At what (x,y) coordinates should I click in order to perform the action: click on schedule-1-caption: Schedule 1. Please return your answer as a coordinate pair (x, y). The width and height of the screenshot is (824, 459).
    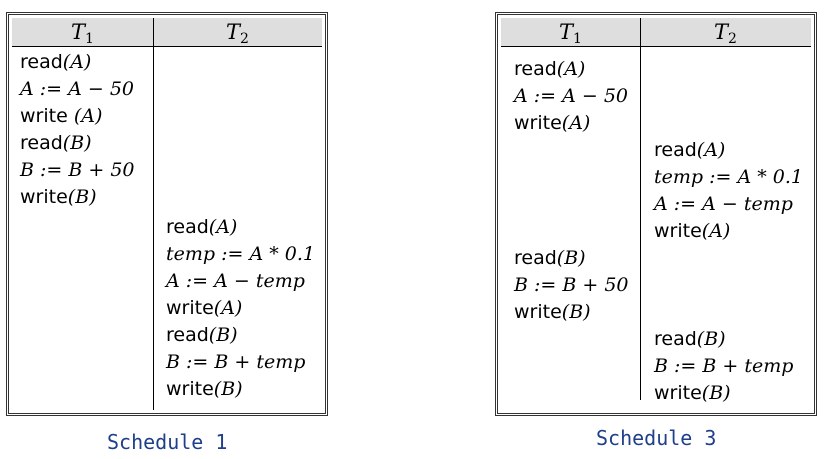
    Looking at the image, I should click on (167, 442).